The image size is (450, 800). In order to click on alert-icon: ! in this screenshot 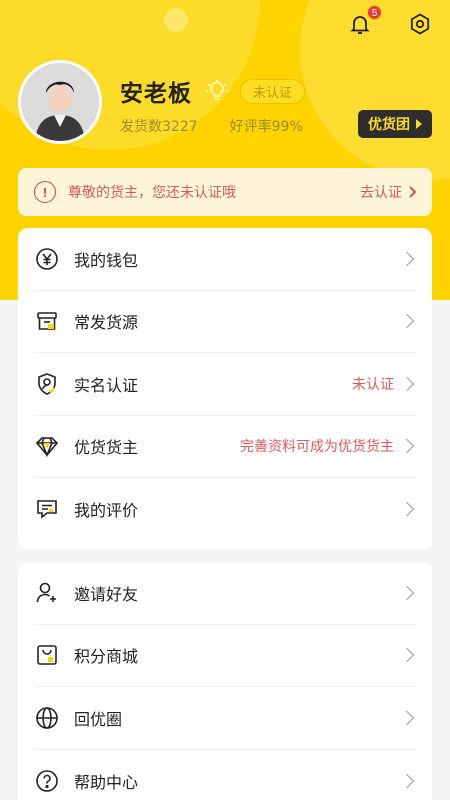, I will do `click(45, 192)`.